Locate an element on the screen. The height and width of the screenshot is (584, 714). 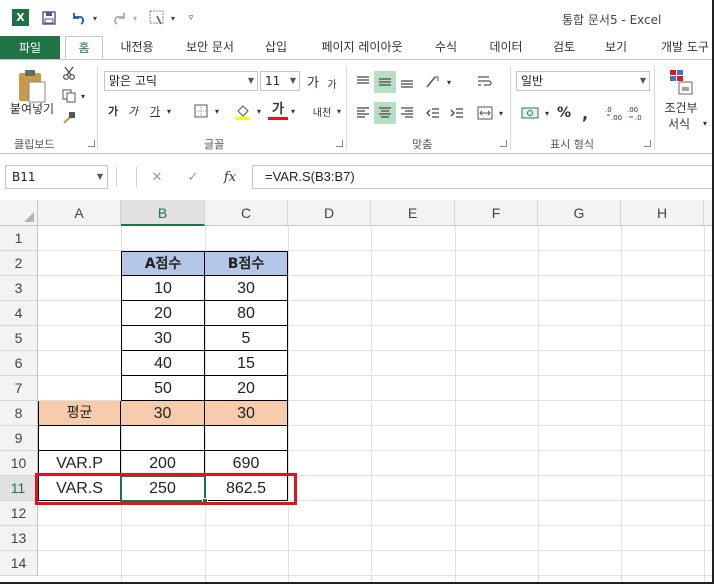
merge-center-icon is located at coordinates (485, 113).